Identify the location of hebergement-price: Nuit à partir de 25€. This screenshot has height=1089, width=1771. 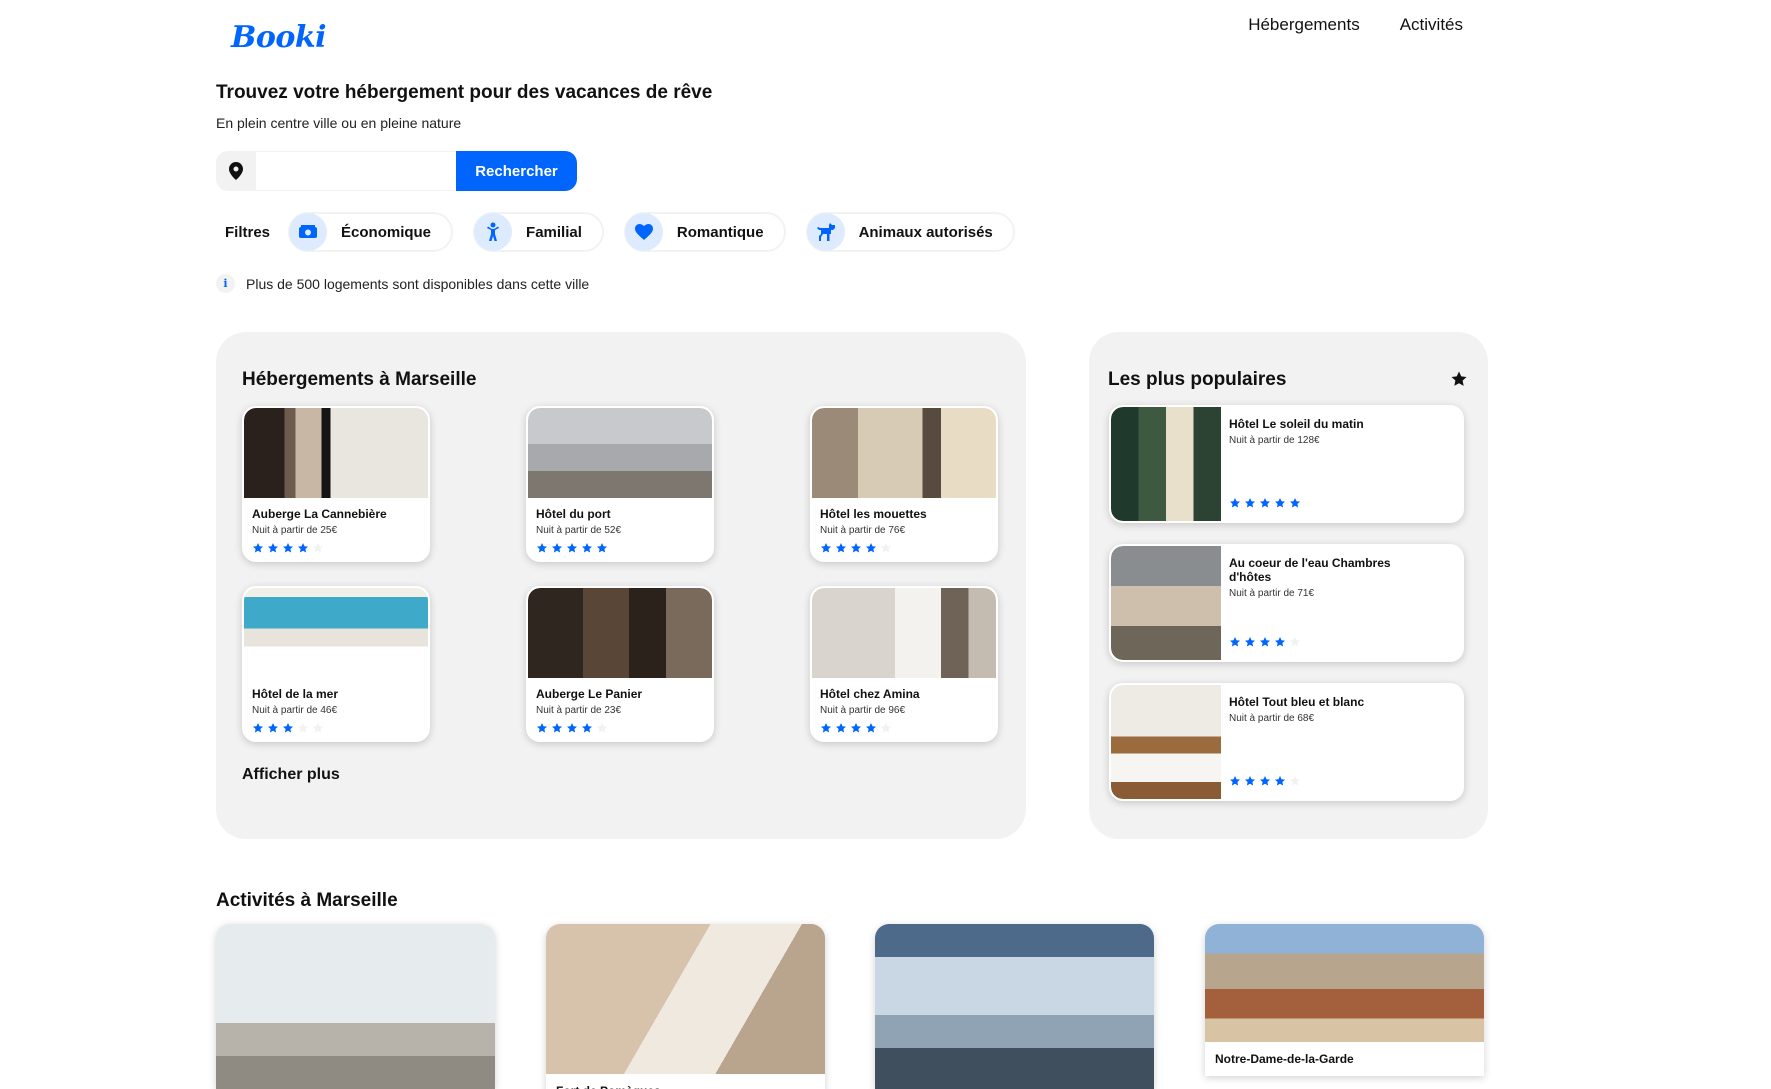
(295, 530).